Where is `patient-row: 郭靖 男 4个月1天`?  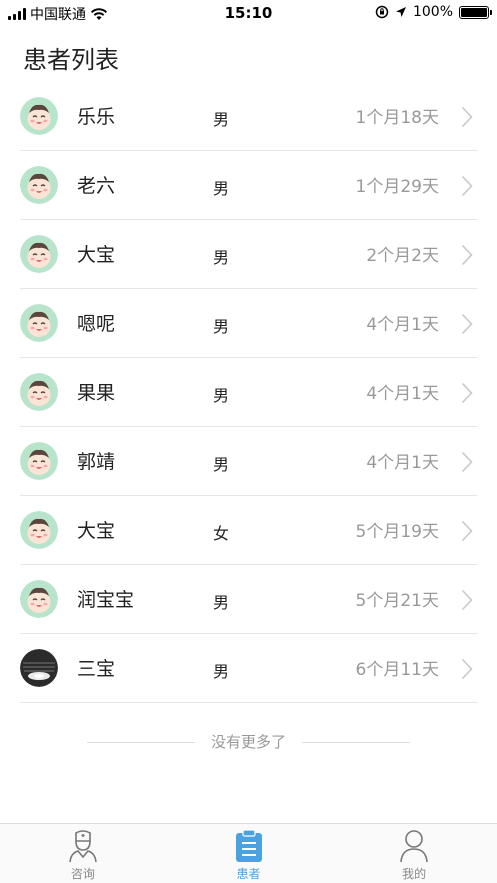
patient-row: 郭靖 男 4个月1天 is located at coordinates (248, 461).